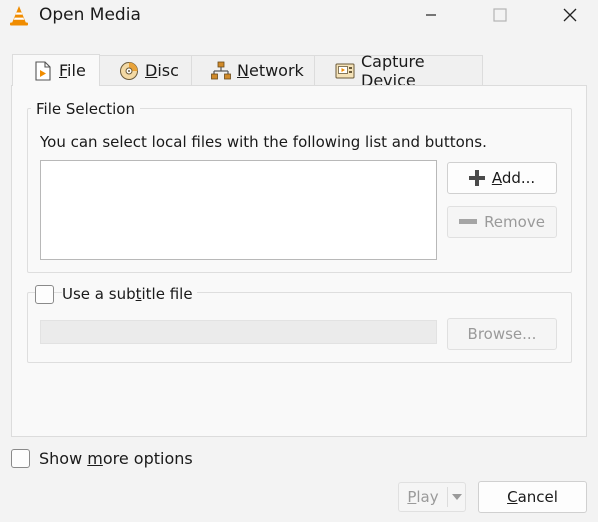 This screenshot has width=598, height=522. I want to click on tab-disc: Disc, so click(145, 70).